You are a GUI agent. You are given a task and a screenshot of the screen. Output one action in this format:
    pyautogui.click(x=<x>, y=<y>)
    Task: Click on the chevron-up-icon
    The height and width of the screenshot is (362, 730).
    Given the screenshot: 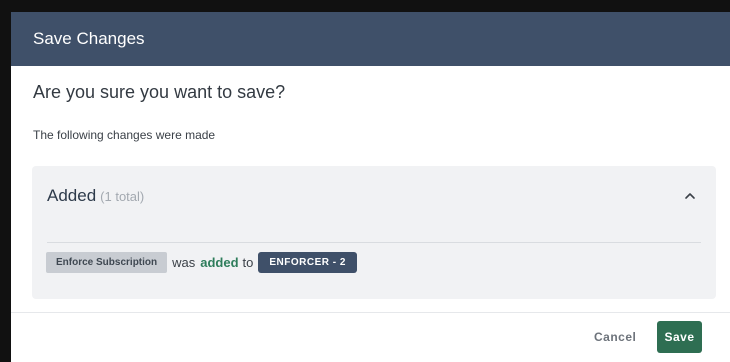 What is the action you would take?
    pyautogui.click(x=690, y=196)
    